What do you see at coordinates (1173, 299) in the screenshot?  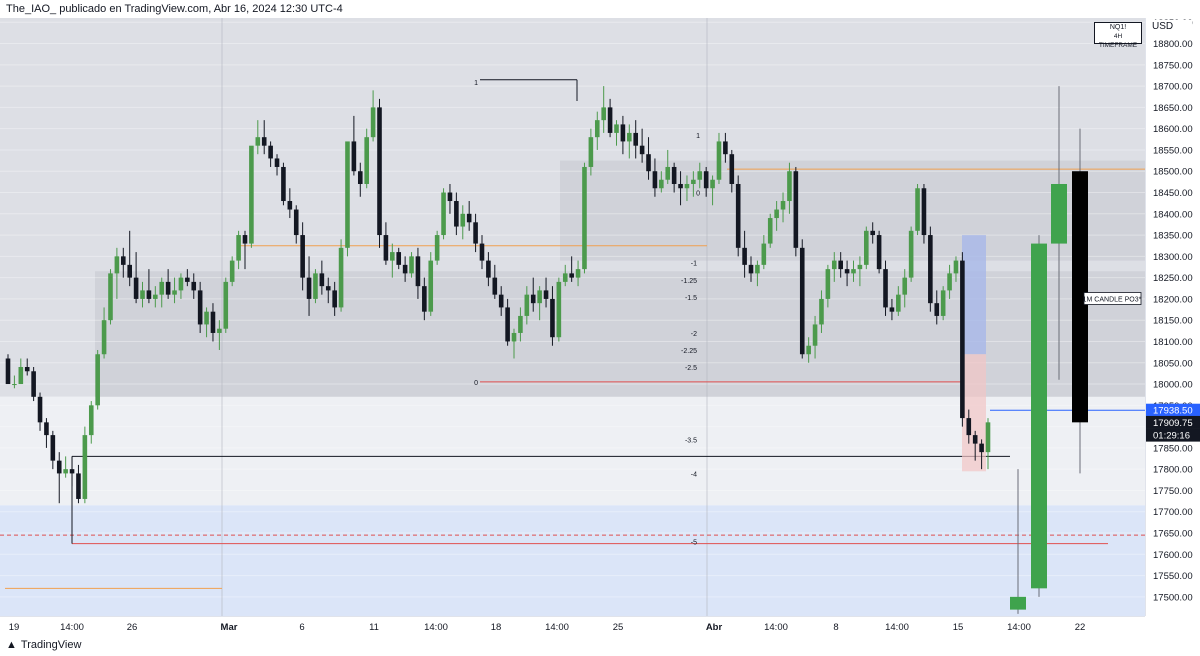 I see `price-tick-label: 18200.00` at bounding box center [1173, 299].